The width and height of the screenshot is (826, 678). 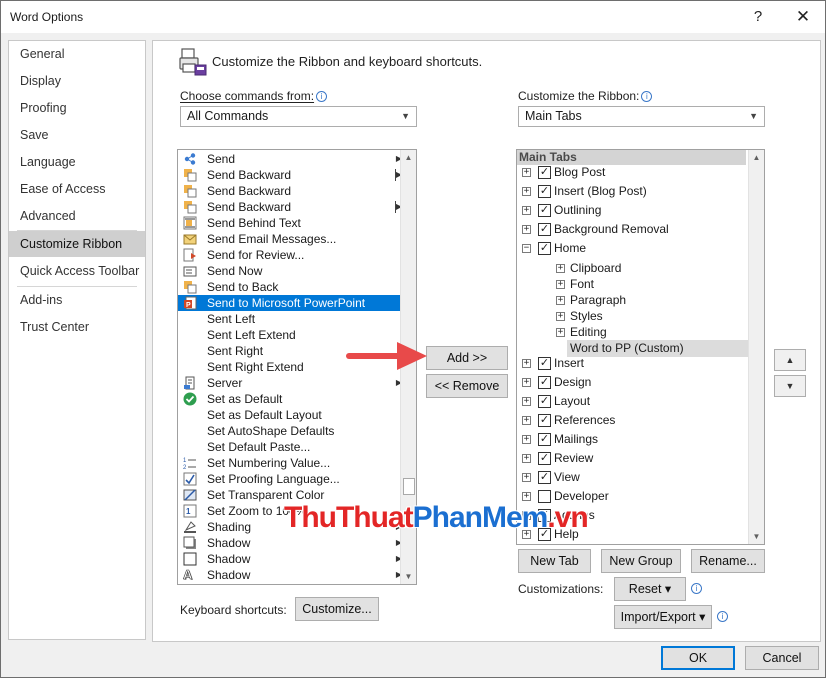 I want to click on nav-item-save: Save, so click(x=77, y=135).